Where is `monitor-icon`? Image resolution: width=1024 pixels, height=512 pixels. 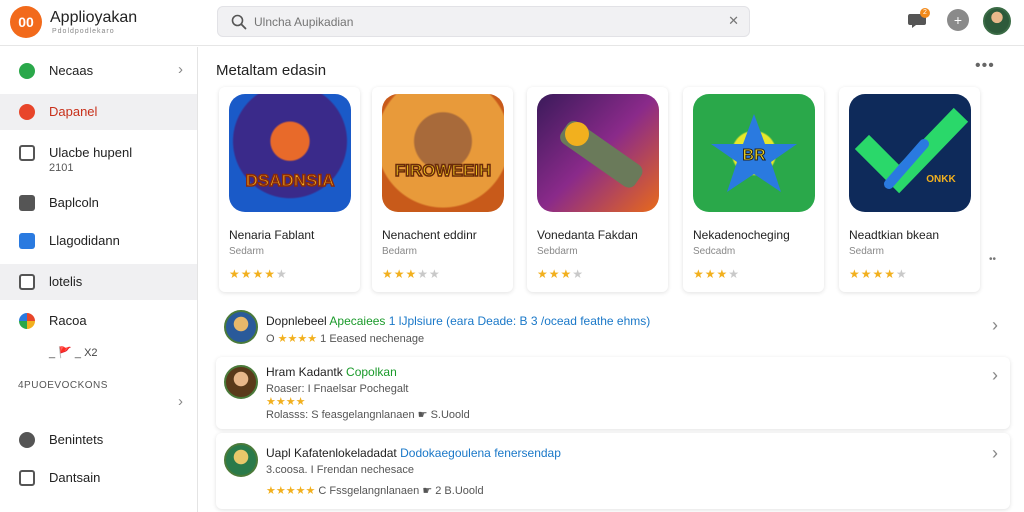 monitor-icon is located at coordinates (27, 153).